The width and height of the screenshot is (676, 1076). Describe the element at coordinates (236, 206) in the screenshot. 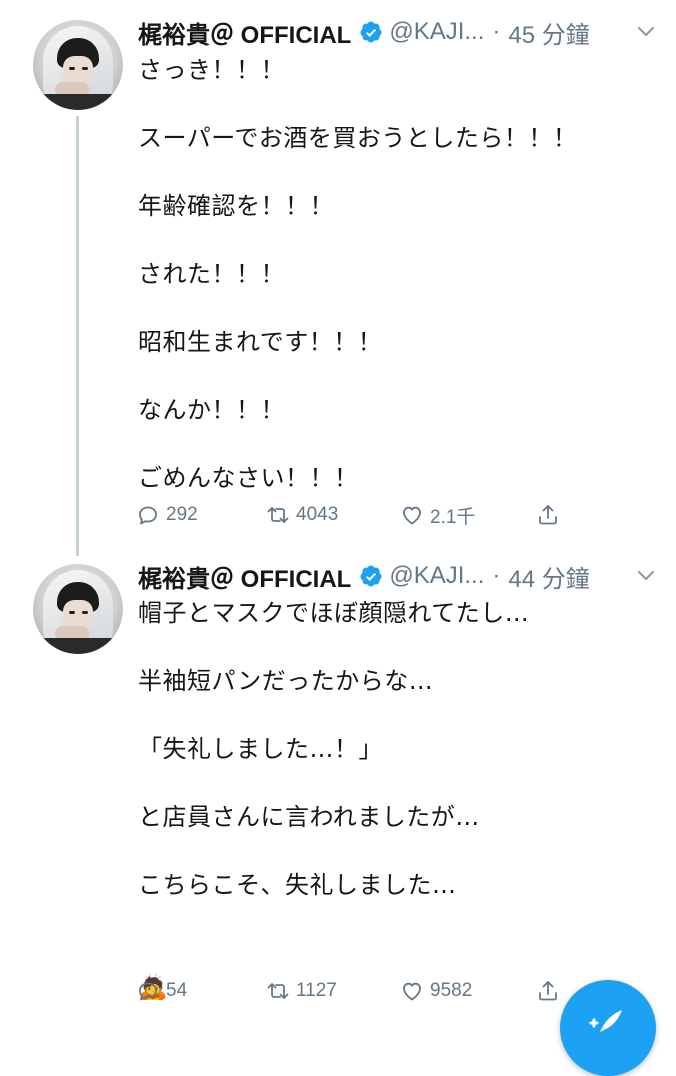

I see `tweet-text-line: 年齢確認を！！！` at that location.